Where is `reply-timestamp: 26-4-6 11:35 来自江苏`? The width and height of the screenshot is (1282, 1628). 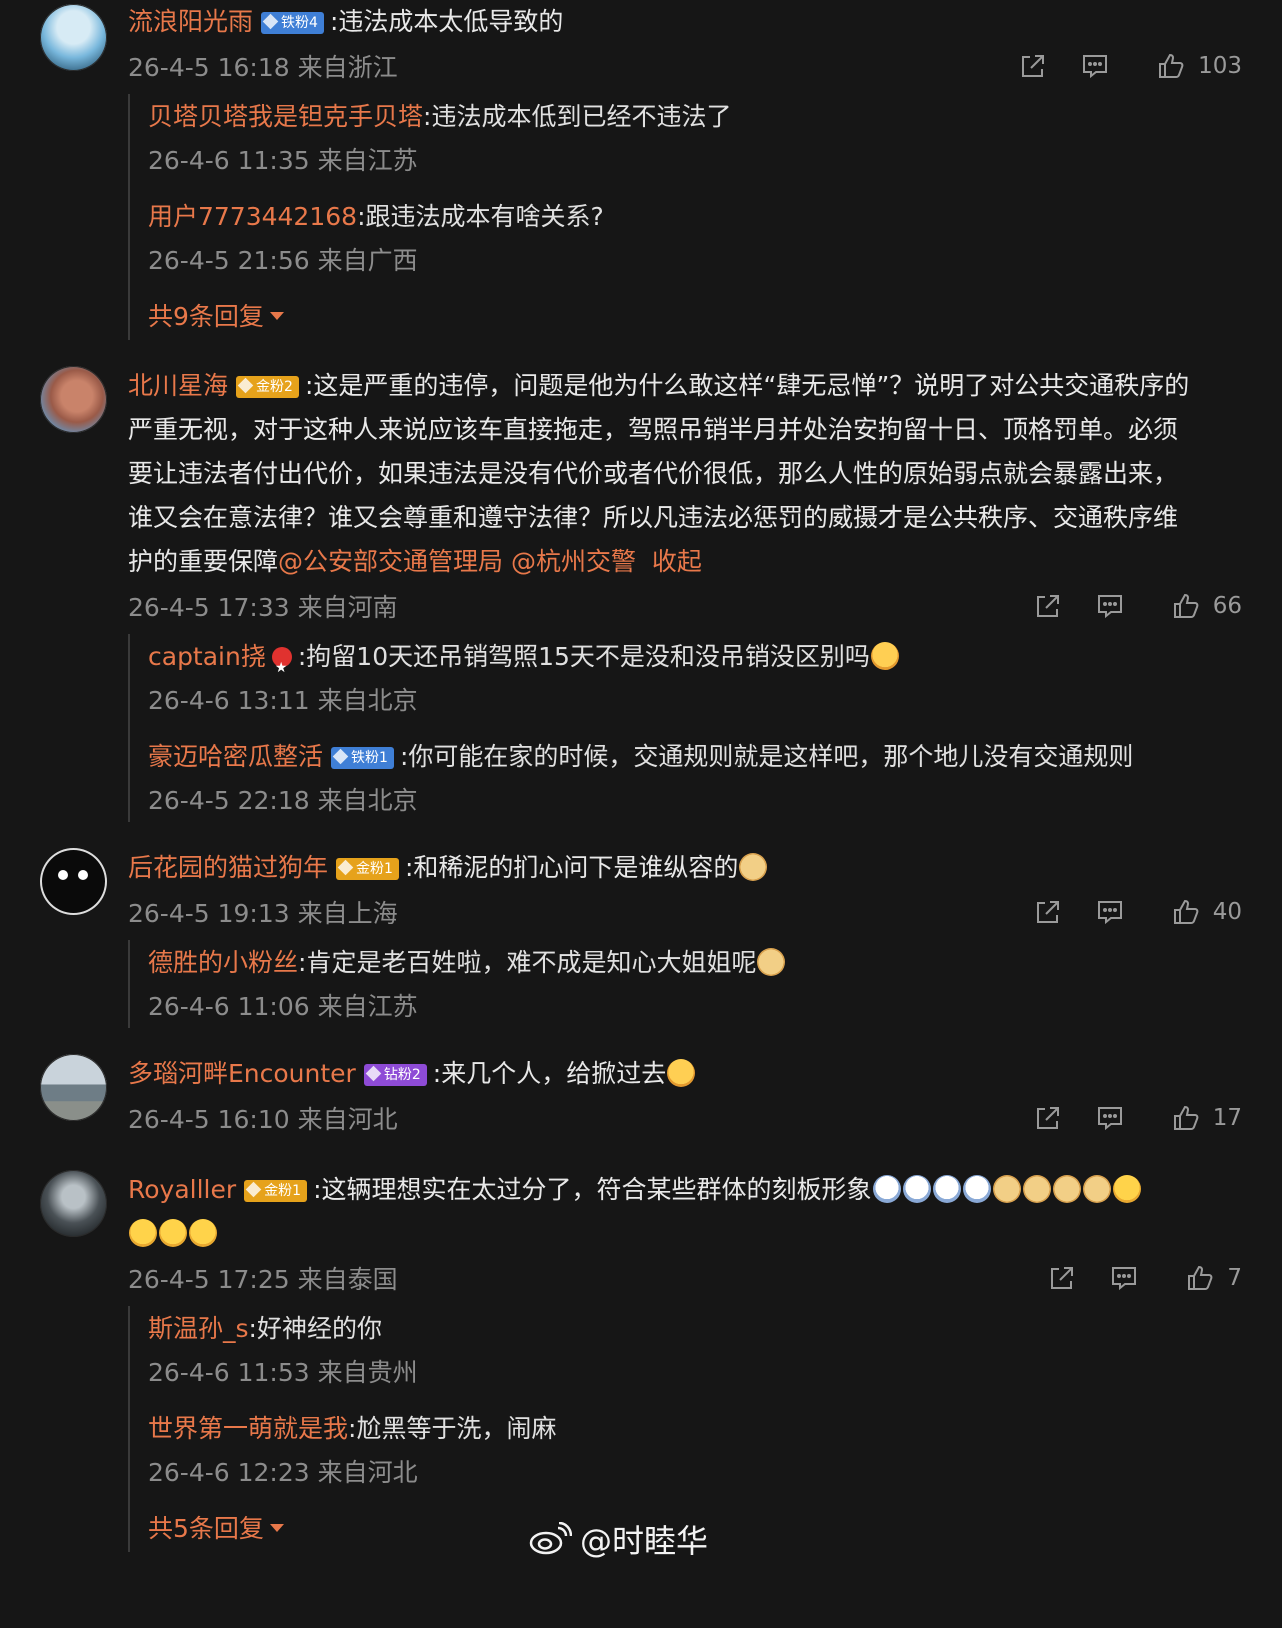 reply-timestamp: 26-4-6 11:35 来自江苏 is located at coordinates (283, 160).